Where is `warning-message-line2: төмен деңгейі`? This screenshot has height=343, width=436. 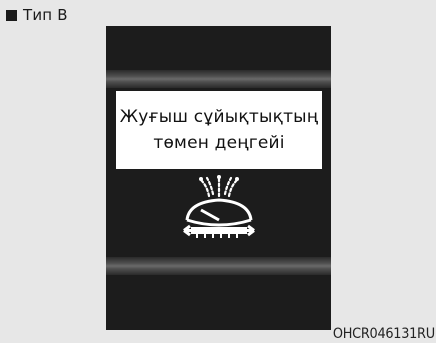 warning-message-line2: төмен деңгейі is located at coordinates (219, 143).